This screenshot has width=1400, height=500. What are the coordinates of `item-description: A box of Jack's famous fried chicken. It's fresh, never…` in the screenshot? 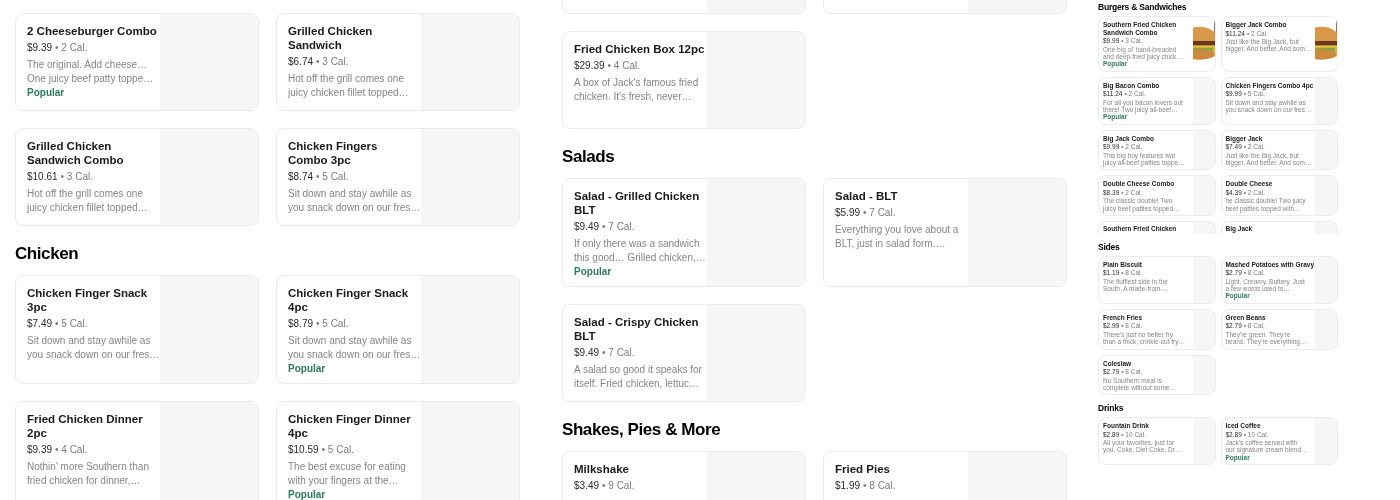 It's located at (637, 89).